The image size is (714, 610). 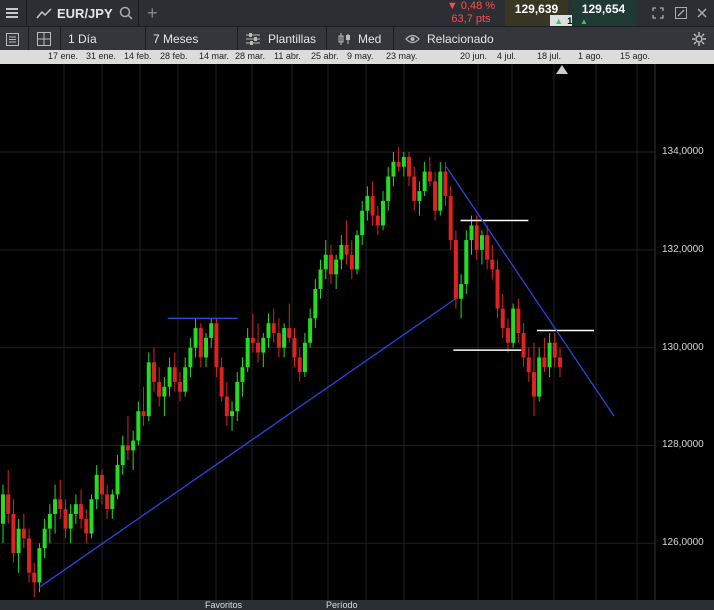 I want to click on popout-button, so click(x=658, y=13).